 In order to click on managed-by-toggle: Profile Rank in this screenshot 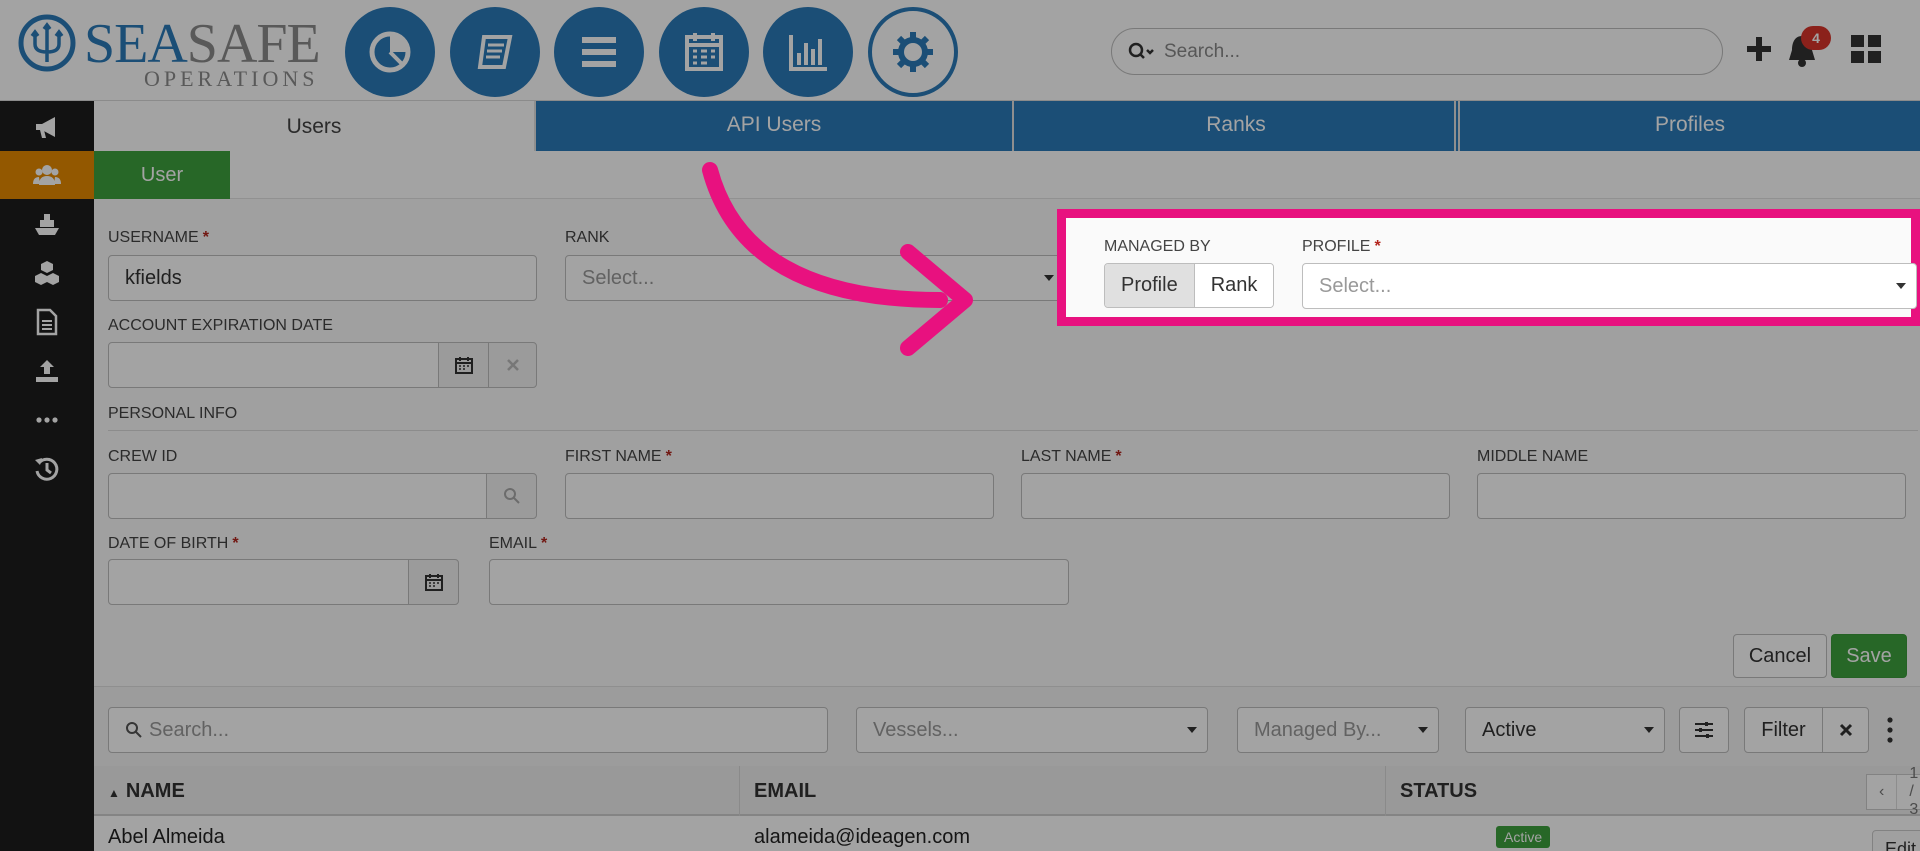, I will do `click(1189, 285)`.